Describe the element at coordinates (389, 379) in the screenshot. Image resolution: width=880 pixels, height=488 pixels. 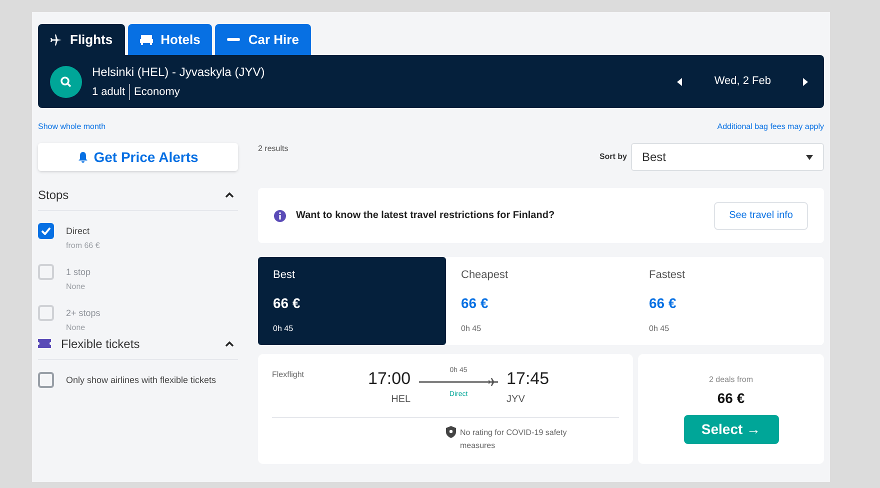
I see `departure-time: 17:00` at that location.